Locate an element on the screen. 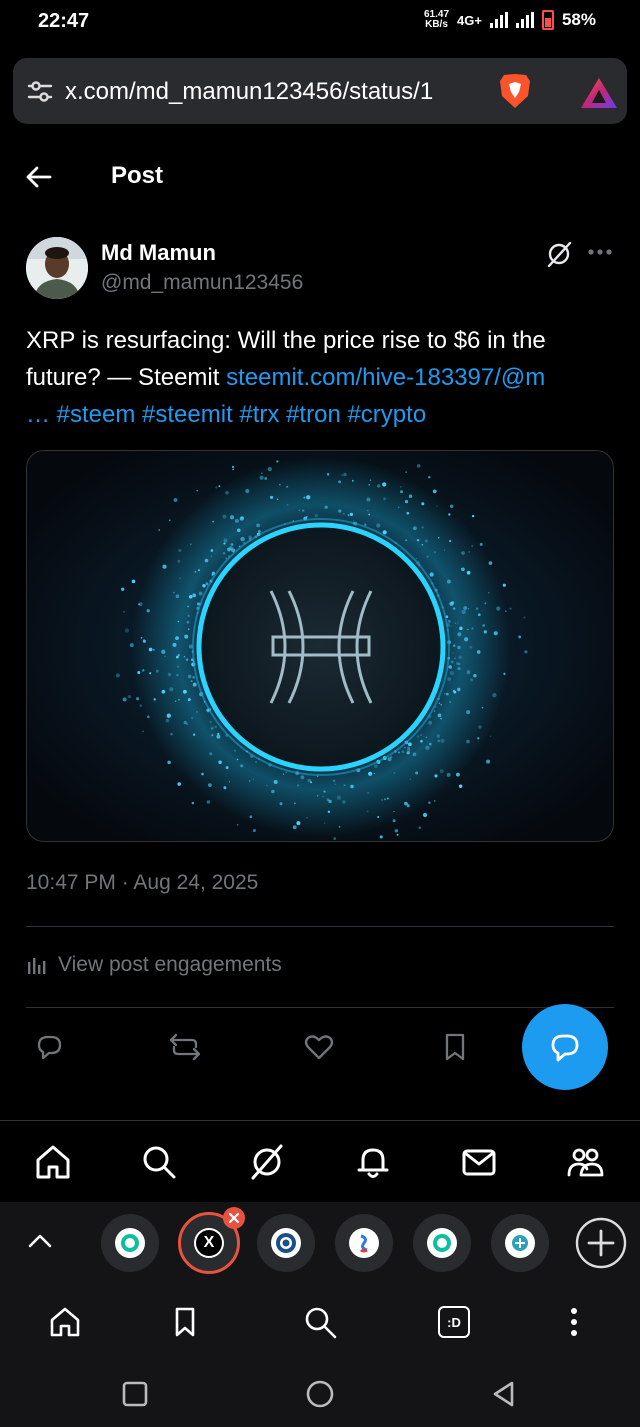 The width and height of the screenshot is (640, 1427). status-bar: 22:47 61.47 KB/s 4G+ 58% is located at coordinates (320, 26).